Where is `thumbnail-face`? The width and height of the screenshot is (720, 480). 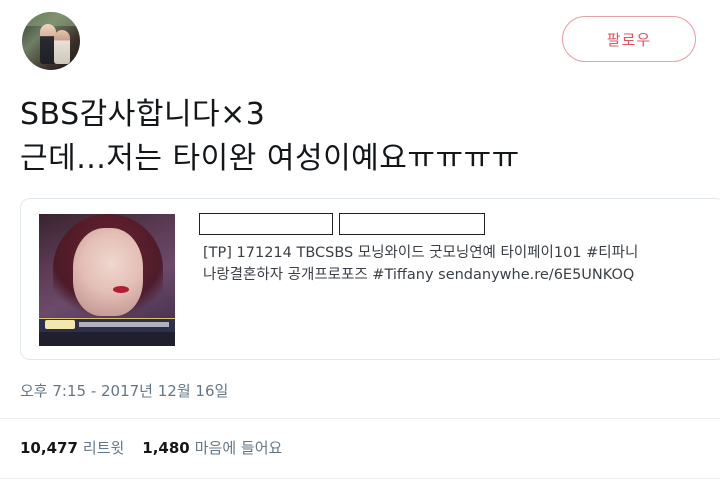 thumbnail-face is located at coordinates (108, 272).